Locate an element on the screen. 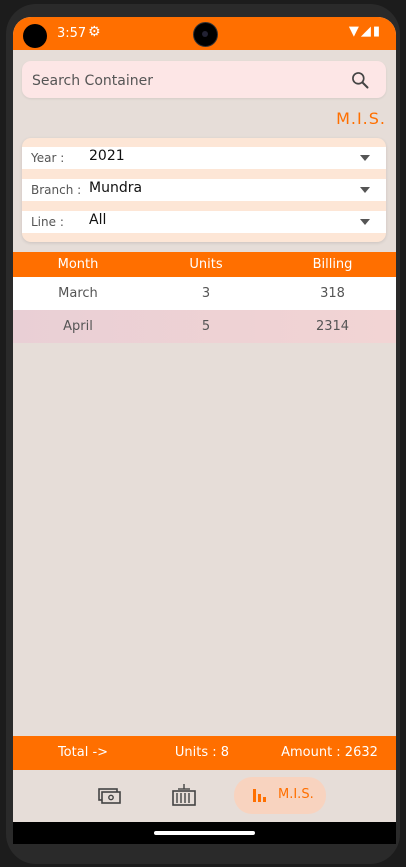  branch-dropdown: Branch : Mundra is located at coordinates (204, 190).